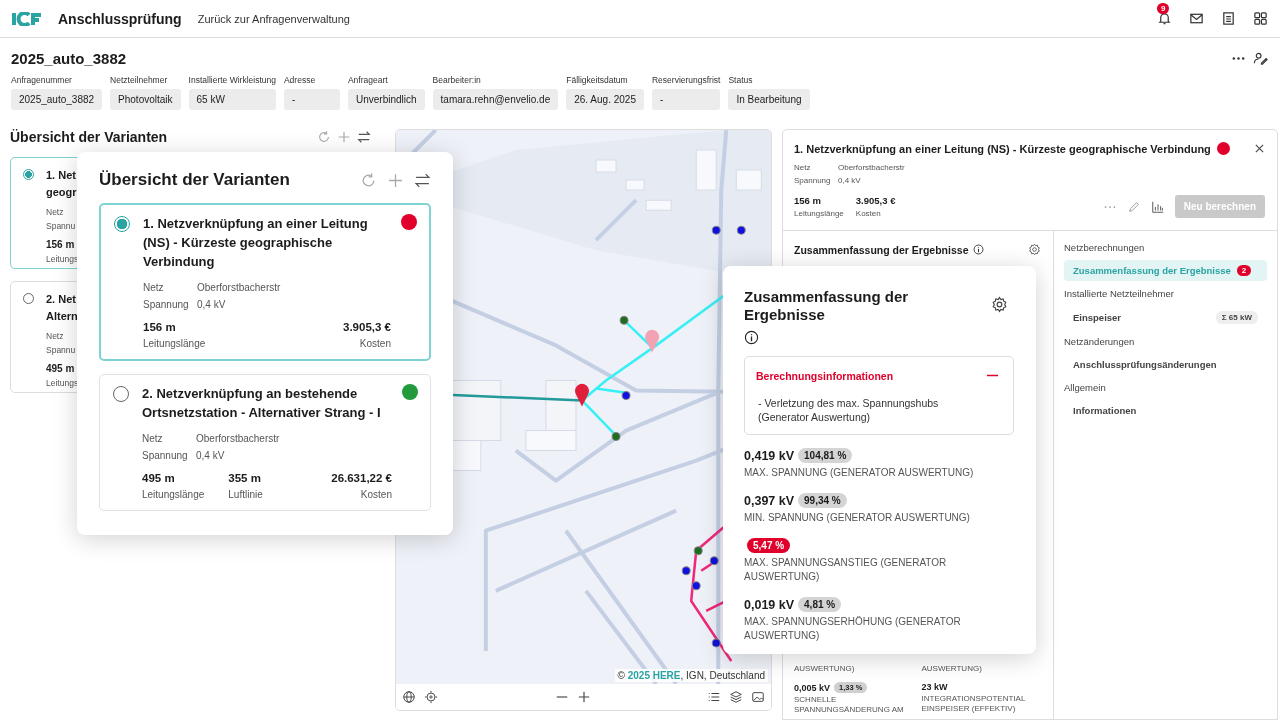 This screenshot has height=720, width=1280. Describe the element at coordinates (1119, 294) in the screenshot. I see `nav-heading: Installierte Netzteilnehmer` at that location.